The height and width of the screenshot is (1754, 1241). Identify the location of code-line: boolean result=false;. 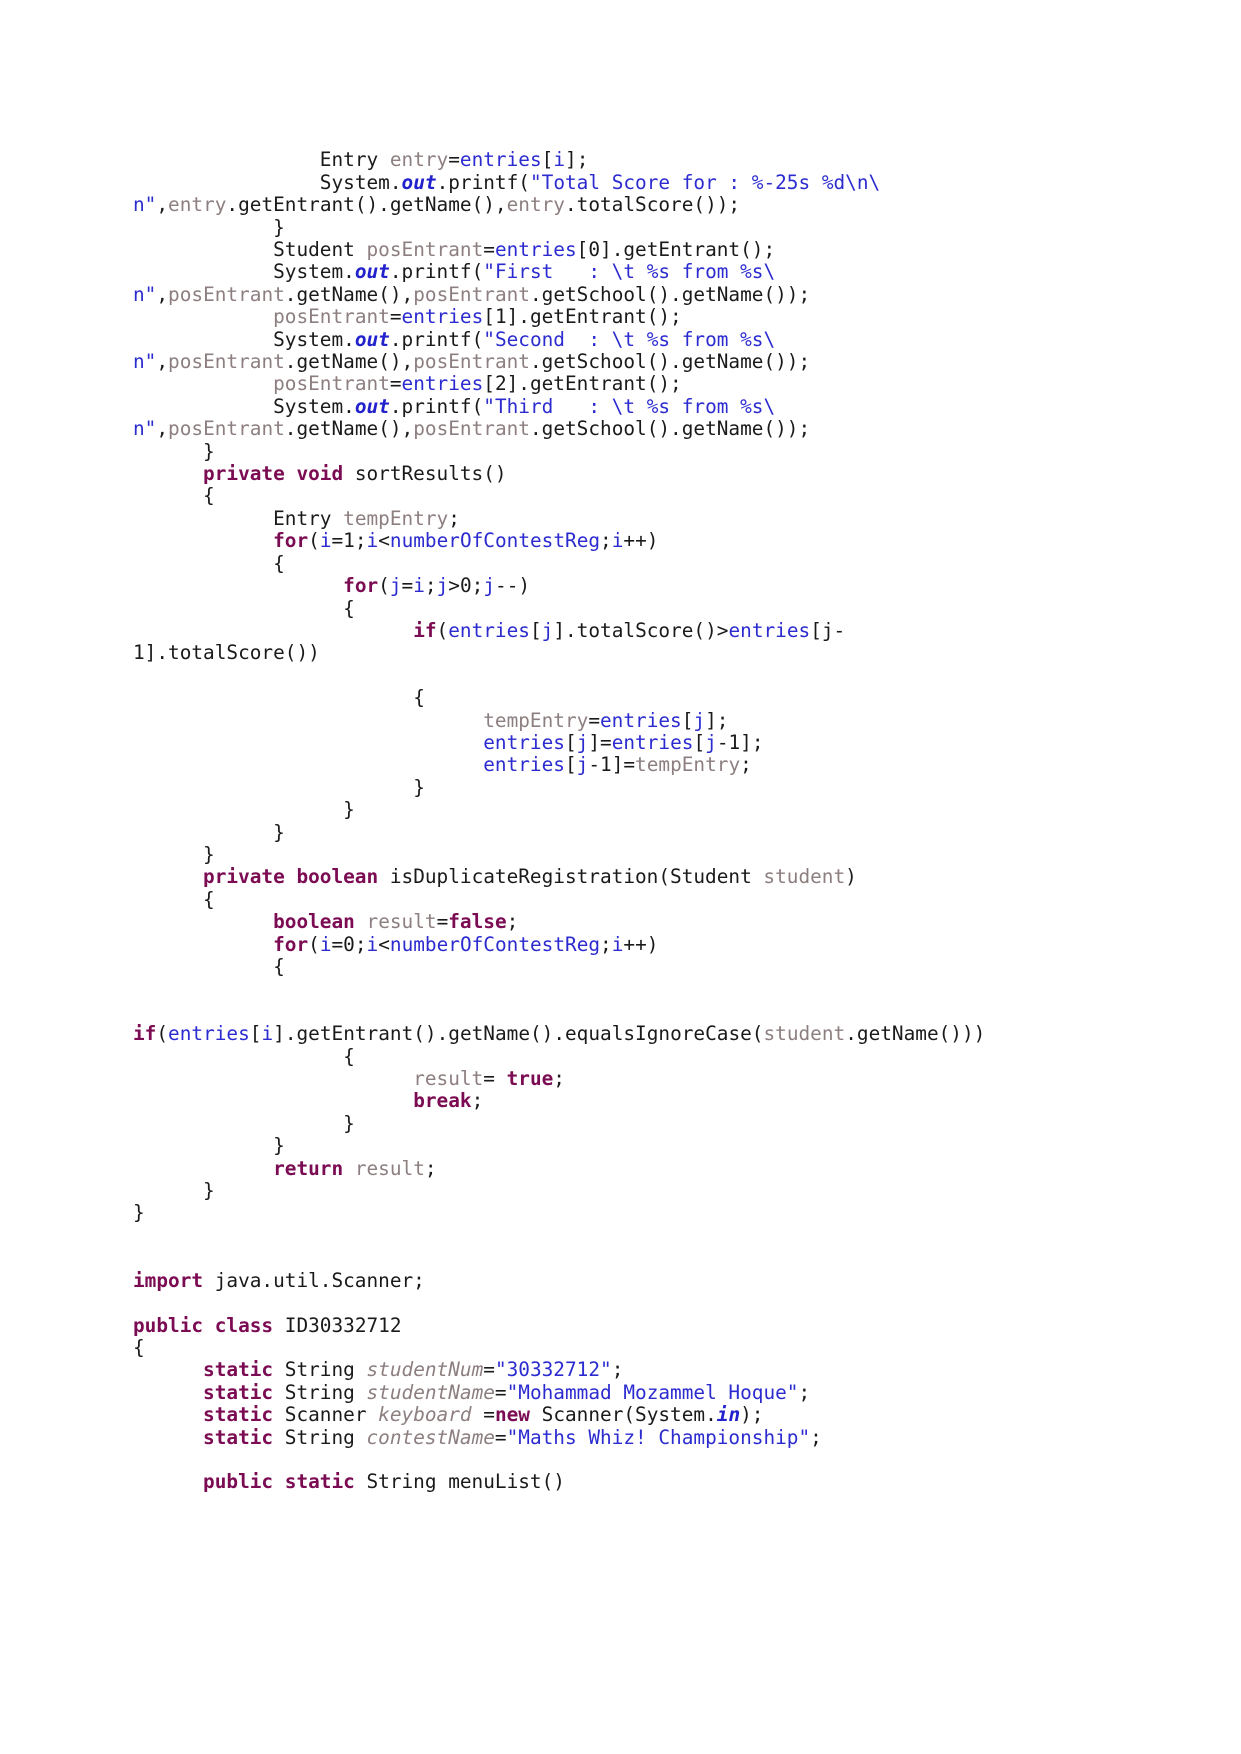
(633, 922).